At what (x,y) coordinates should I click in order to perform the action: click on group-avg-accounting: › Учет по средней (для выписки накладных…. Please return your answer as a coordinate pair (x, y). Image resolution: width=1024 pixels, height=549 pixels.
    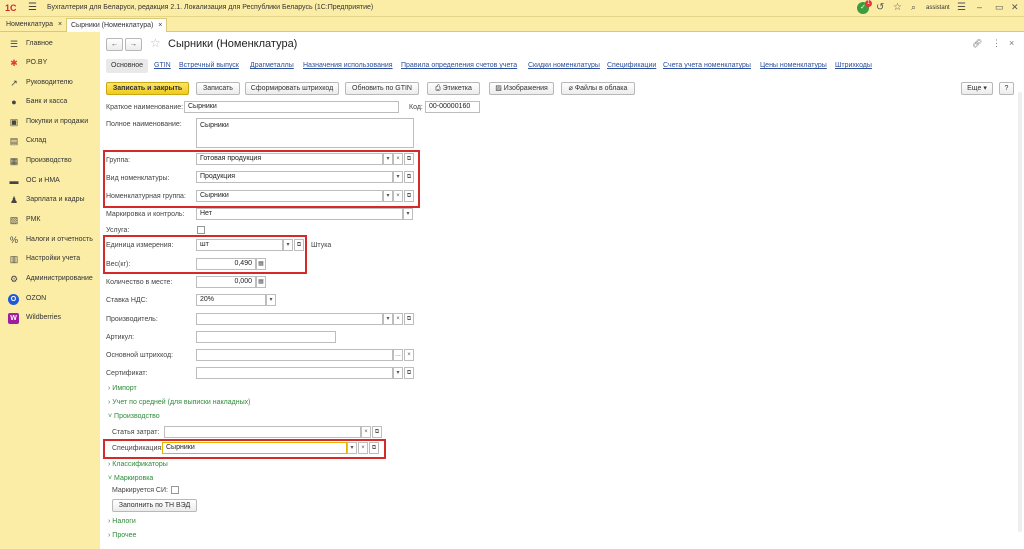
    Looking at the image, I should click on (179, 402).